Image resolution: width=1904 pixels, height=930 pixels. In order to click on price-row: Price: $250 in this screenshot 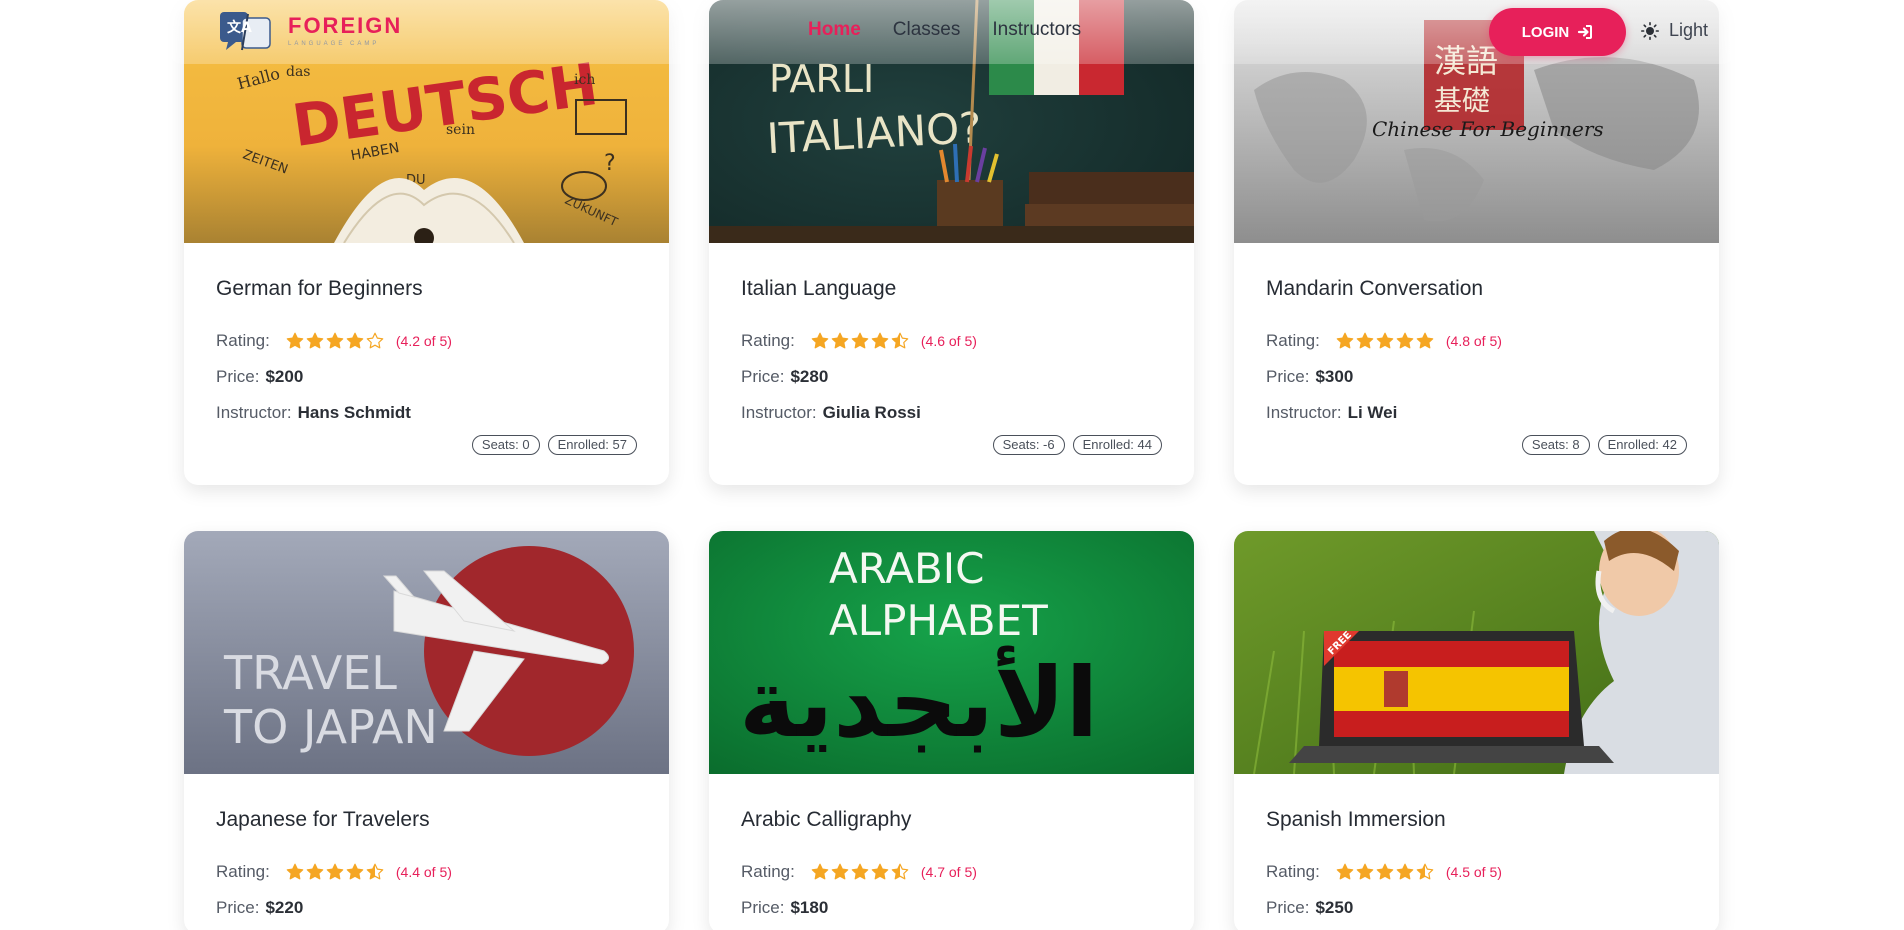, I will do `click(1476, 908)`.